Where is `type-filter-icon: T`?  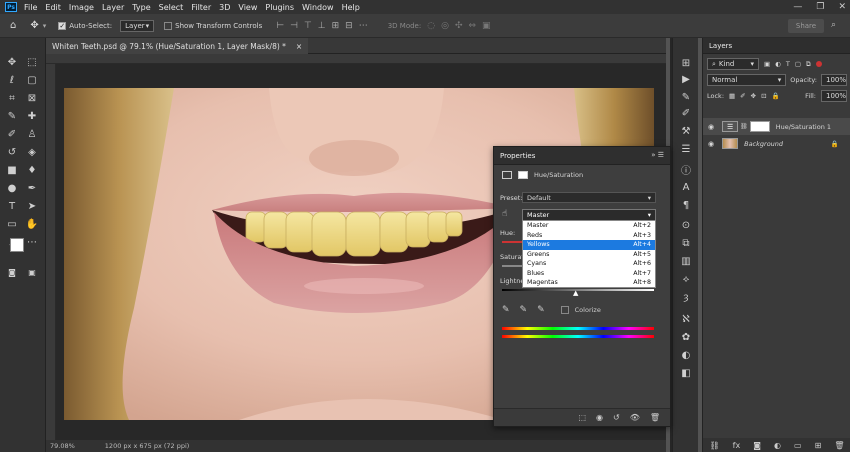 type-filter-icon: T is located at coordinates (788, 64).